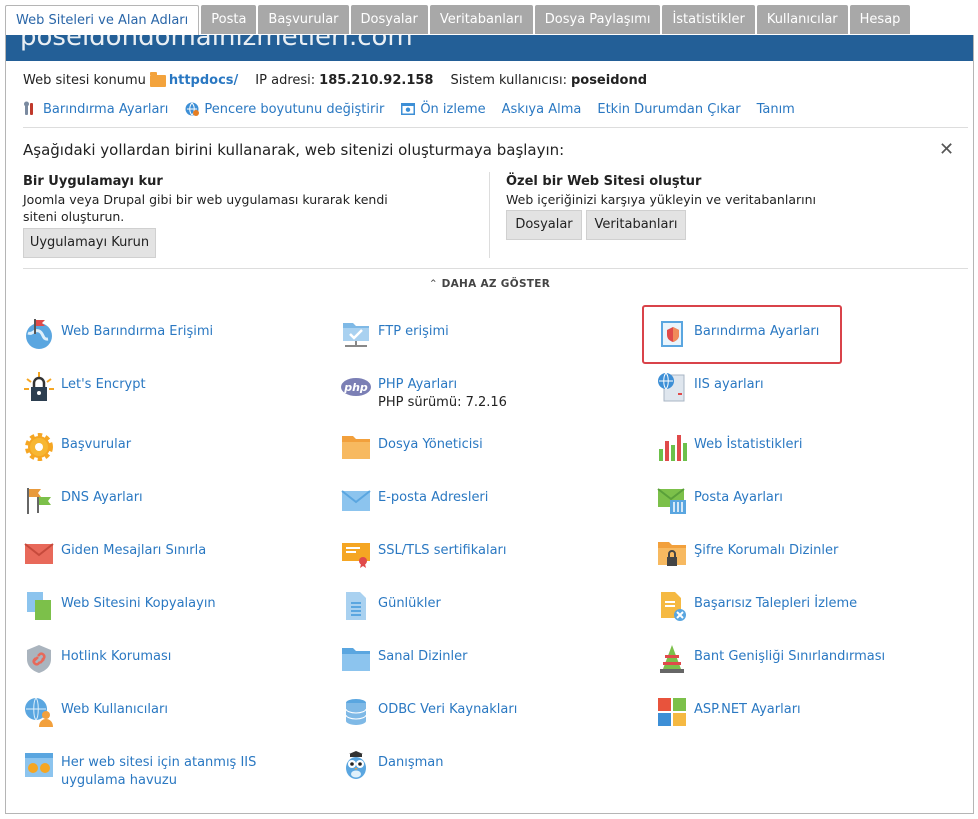 This screenshot has width=978, height=819. What do you see at coordinates (134, 550) in the screenshot?
I see `tool-label: Giden Mesajları Sınırla` at bounding box center [134, 550].